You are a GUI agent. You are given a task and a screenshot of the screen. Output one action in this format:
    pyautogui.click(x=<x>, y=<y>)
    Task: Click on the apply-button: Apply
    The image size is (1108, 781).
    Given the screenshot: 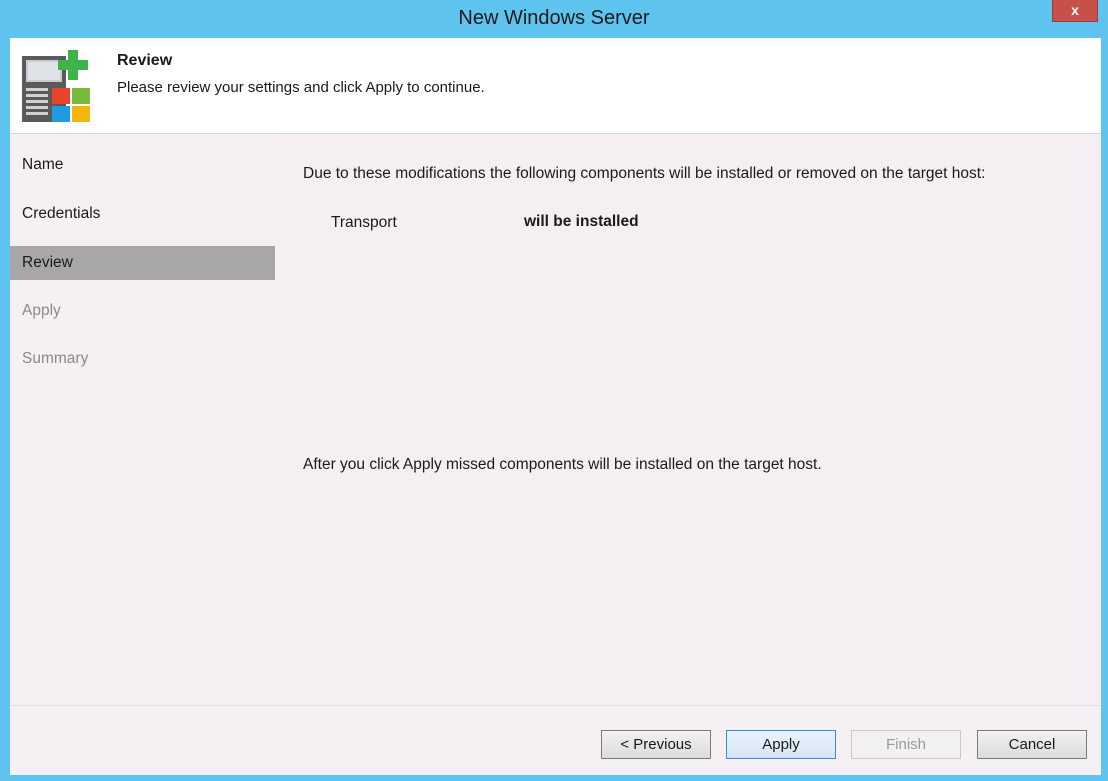 What is the action you would take?
    pyautogui.click(x=781, y=744)
    